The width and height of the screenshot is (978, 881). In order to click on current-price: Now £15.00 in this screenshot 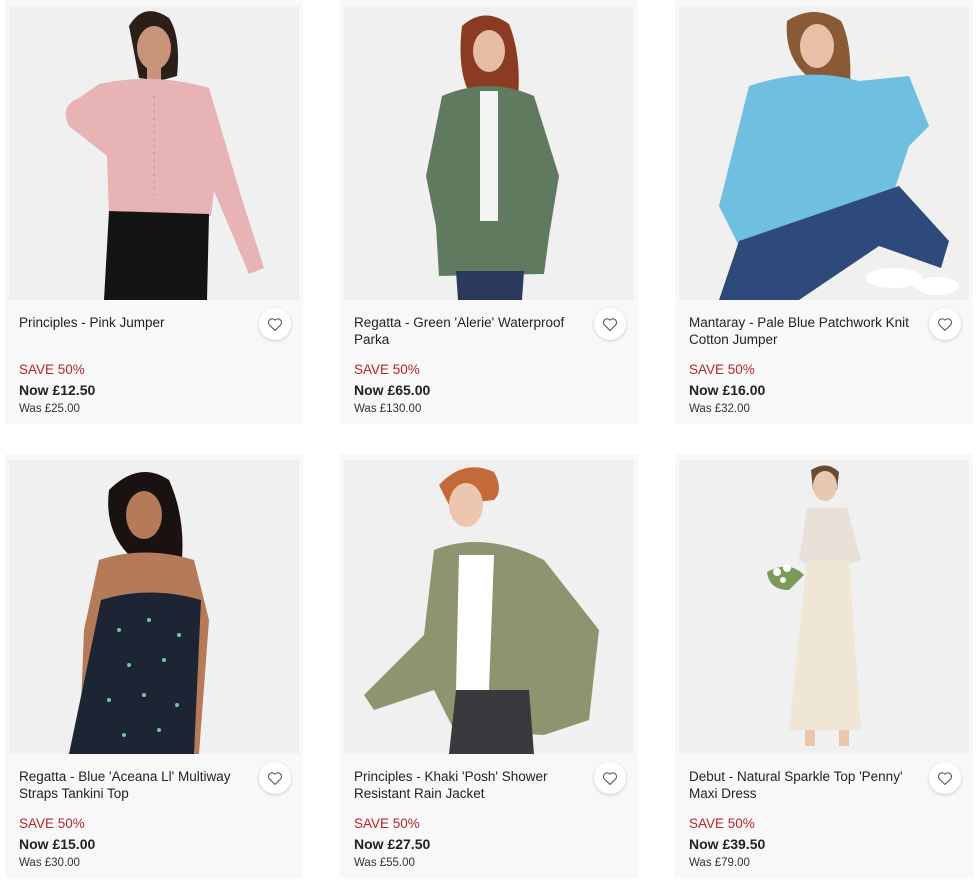, I will do `click(57, 844)`.